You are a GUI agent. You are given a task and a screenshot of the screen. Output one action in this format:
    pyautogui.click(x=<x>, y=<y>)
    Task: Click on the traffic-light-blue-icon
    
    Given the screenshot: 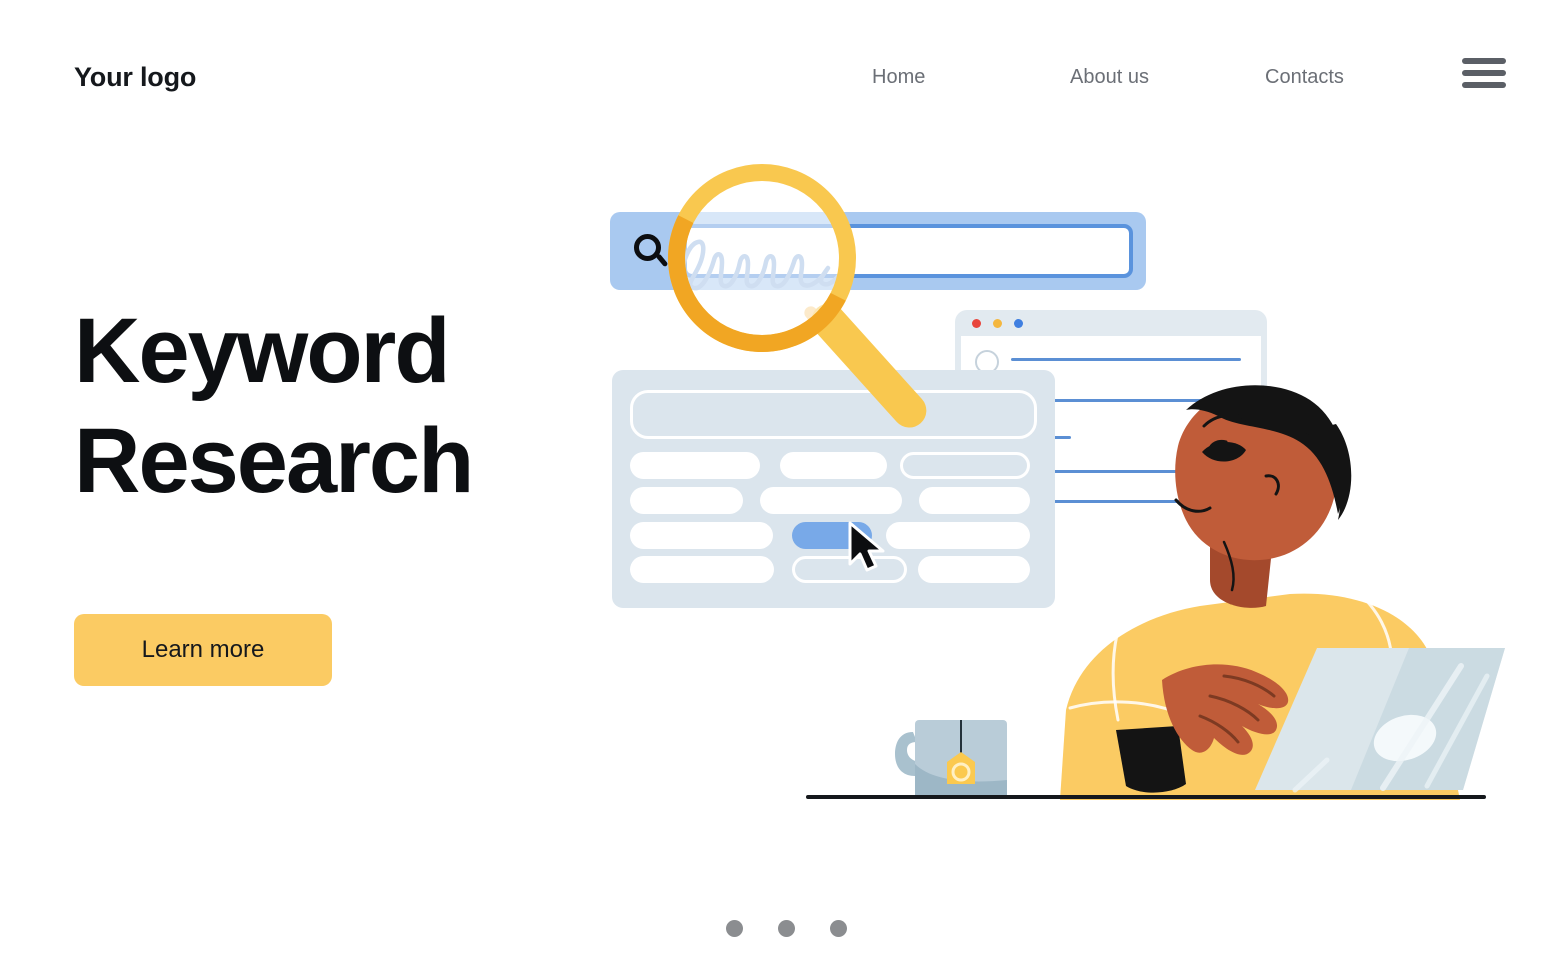 What is the action you would take?
    pyautogui.click(x=1018, y=323)
    